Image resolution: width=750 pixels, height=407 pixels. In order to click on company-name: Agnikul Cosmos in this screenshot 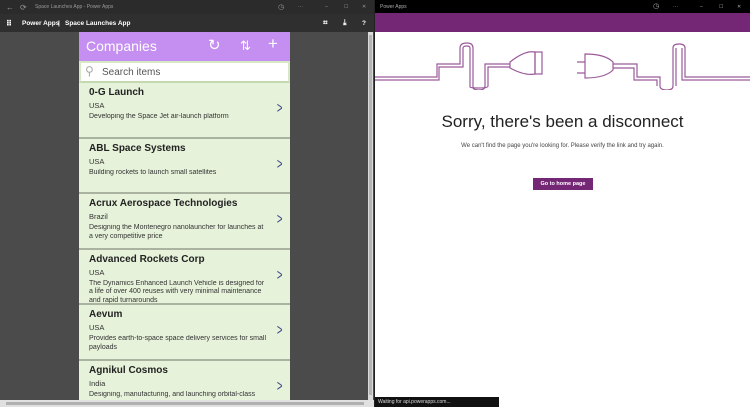, I will do `click(128, 370)`.